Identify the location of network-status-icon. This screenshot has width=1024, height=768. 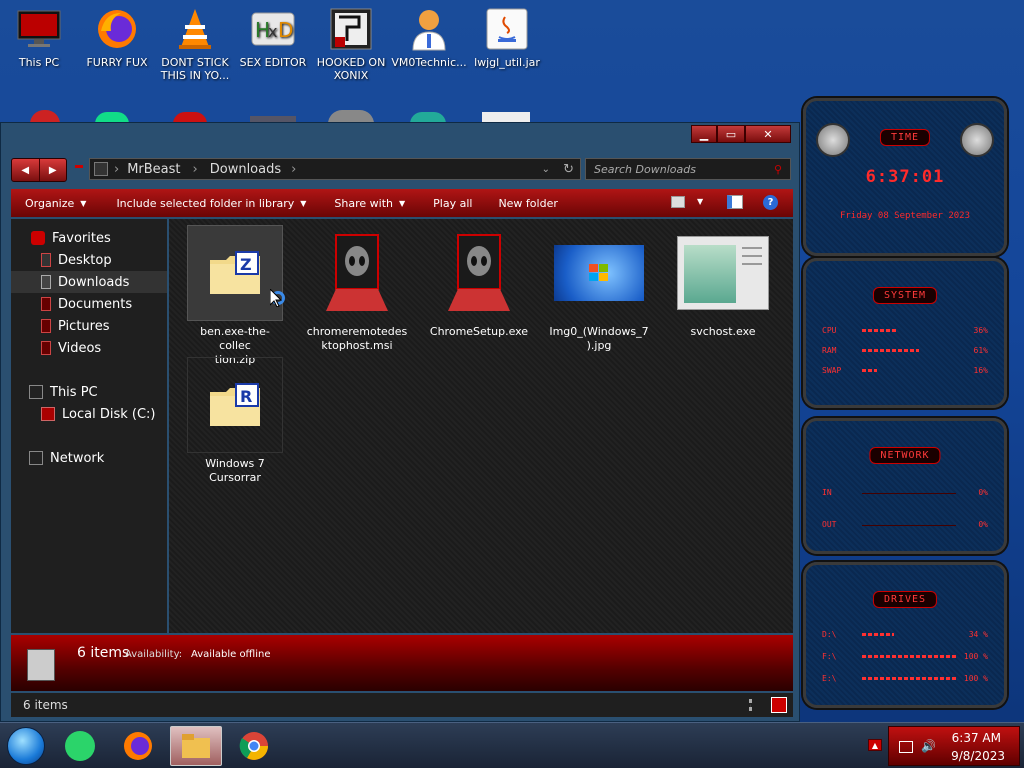
(906, 747).